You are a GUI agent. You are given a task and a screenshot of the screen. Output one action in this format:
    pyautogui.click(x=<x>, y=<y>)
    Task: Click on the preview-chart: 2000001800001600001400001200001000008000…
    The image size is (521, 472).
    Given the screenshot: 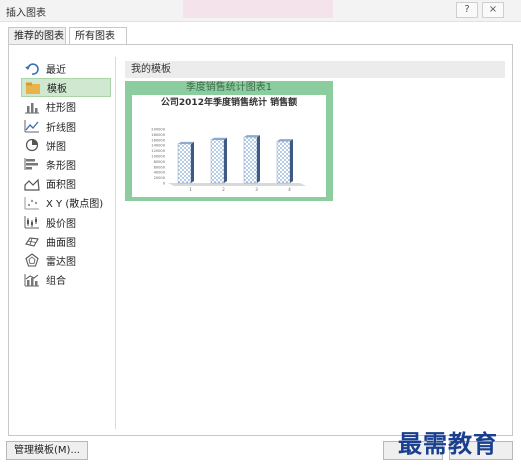 What is the action you would take?
    pyautogui.click(x=228, y=160)
    